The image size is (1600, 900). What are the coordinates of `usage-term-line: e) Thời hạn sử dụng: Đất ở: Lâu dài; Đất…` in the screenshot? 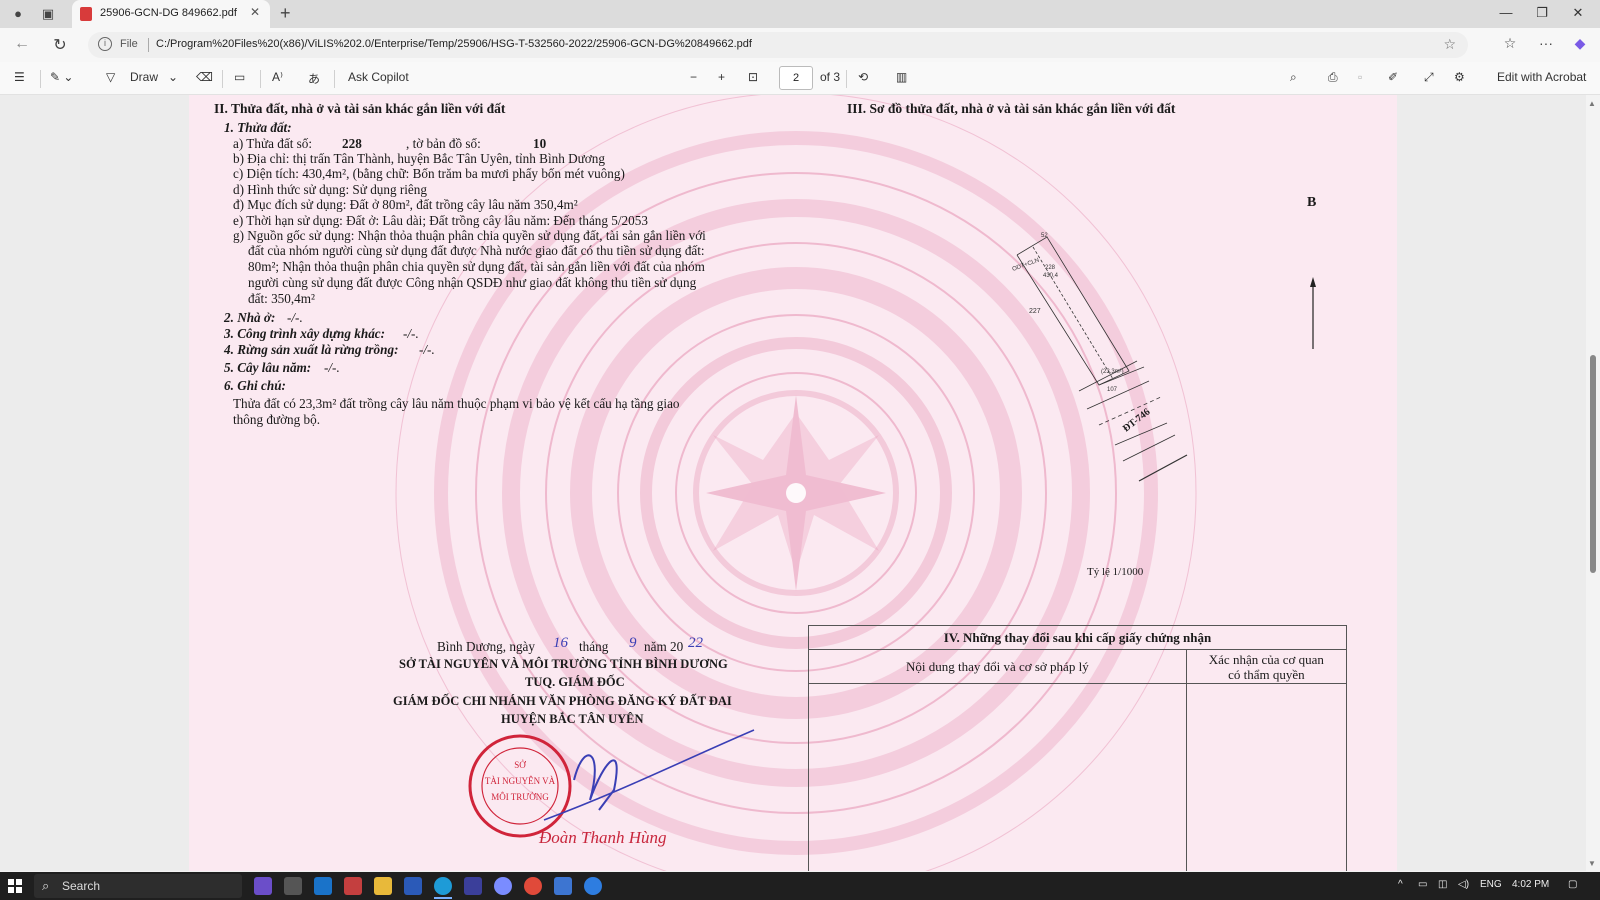 It's located at (440, 220).